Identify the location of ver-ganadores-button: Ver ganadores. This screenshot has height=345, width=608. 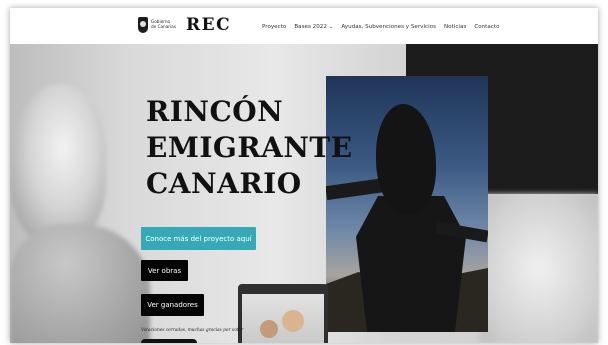
(172, 305).